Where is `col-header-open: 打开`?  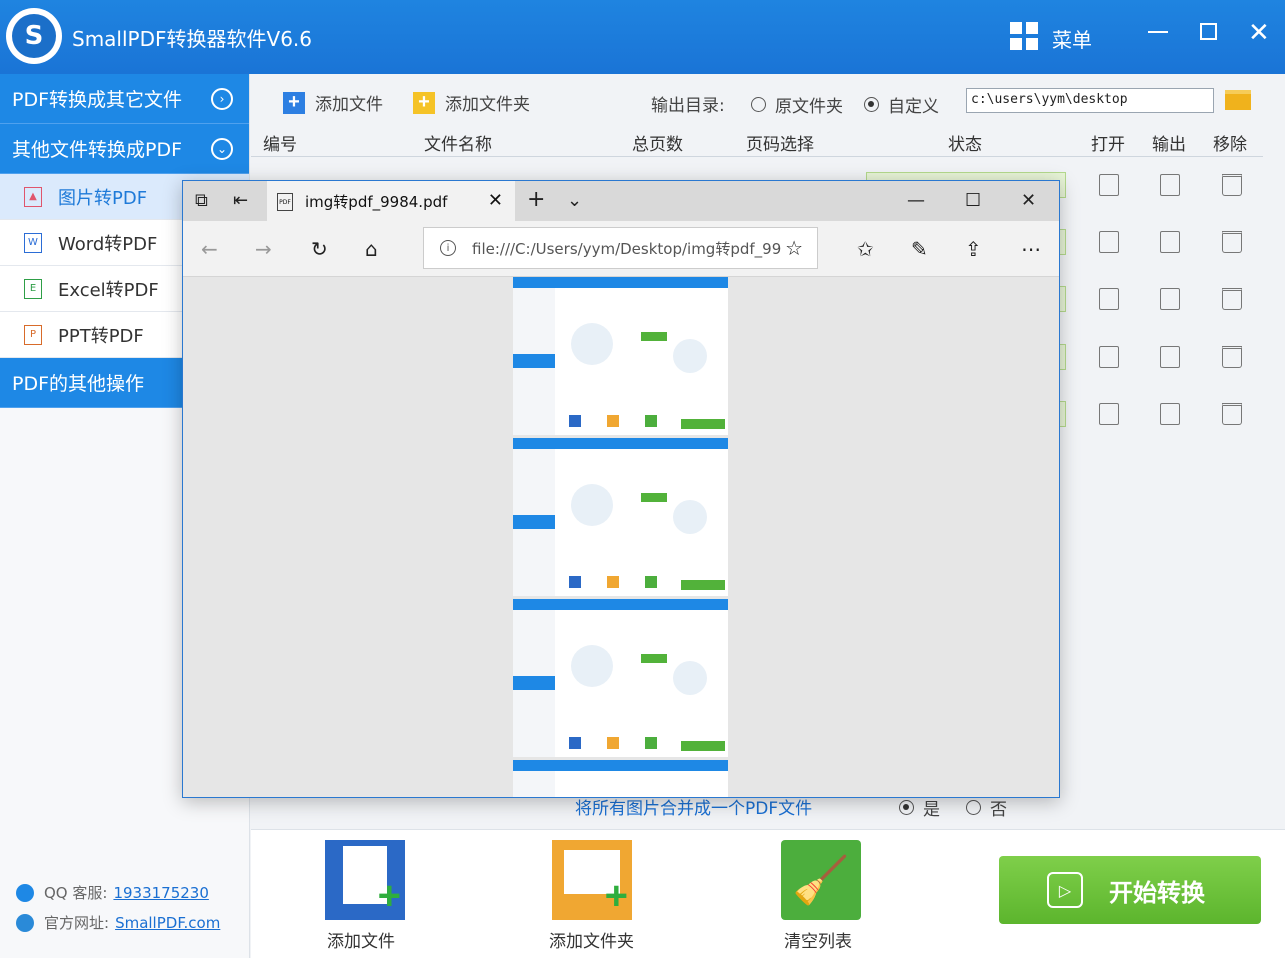 col-header-open: 打开 is located at coordinates (1108, 145).